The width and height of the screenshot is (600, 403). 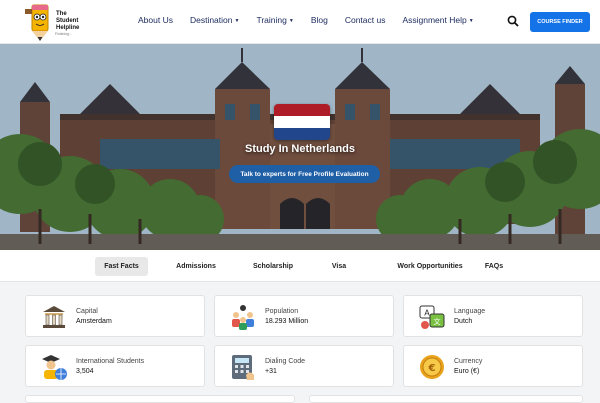 I want to click on fact-card-language: A 文 Language Dutch, so click(x=493, y=316).